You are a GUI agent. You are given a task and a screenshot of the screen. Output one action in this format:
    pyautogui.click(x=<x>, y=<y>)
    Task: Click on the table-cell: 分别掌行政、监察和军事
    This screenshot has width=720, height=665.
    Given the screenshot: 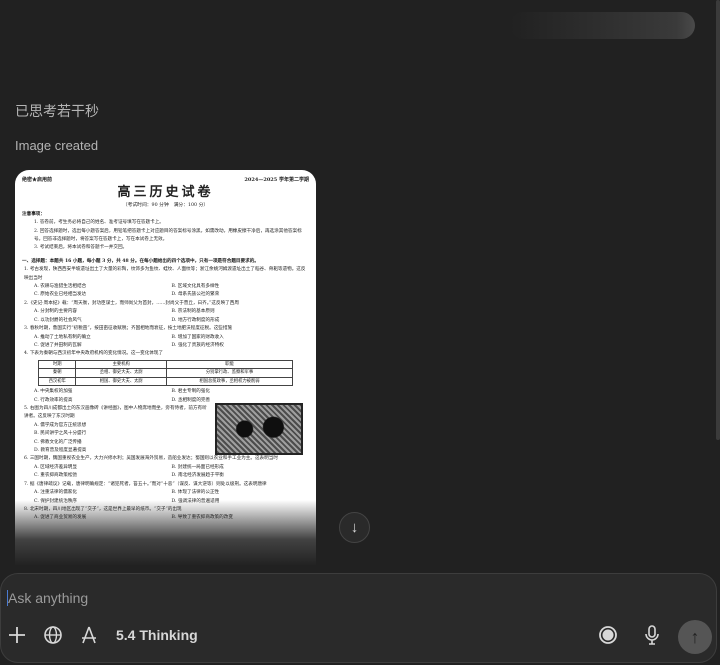 What is the action you would take?
    pyautogui.click(x=229, y=373)
    